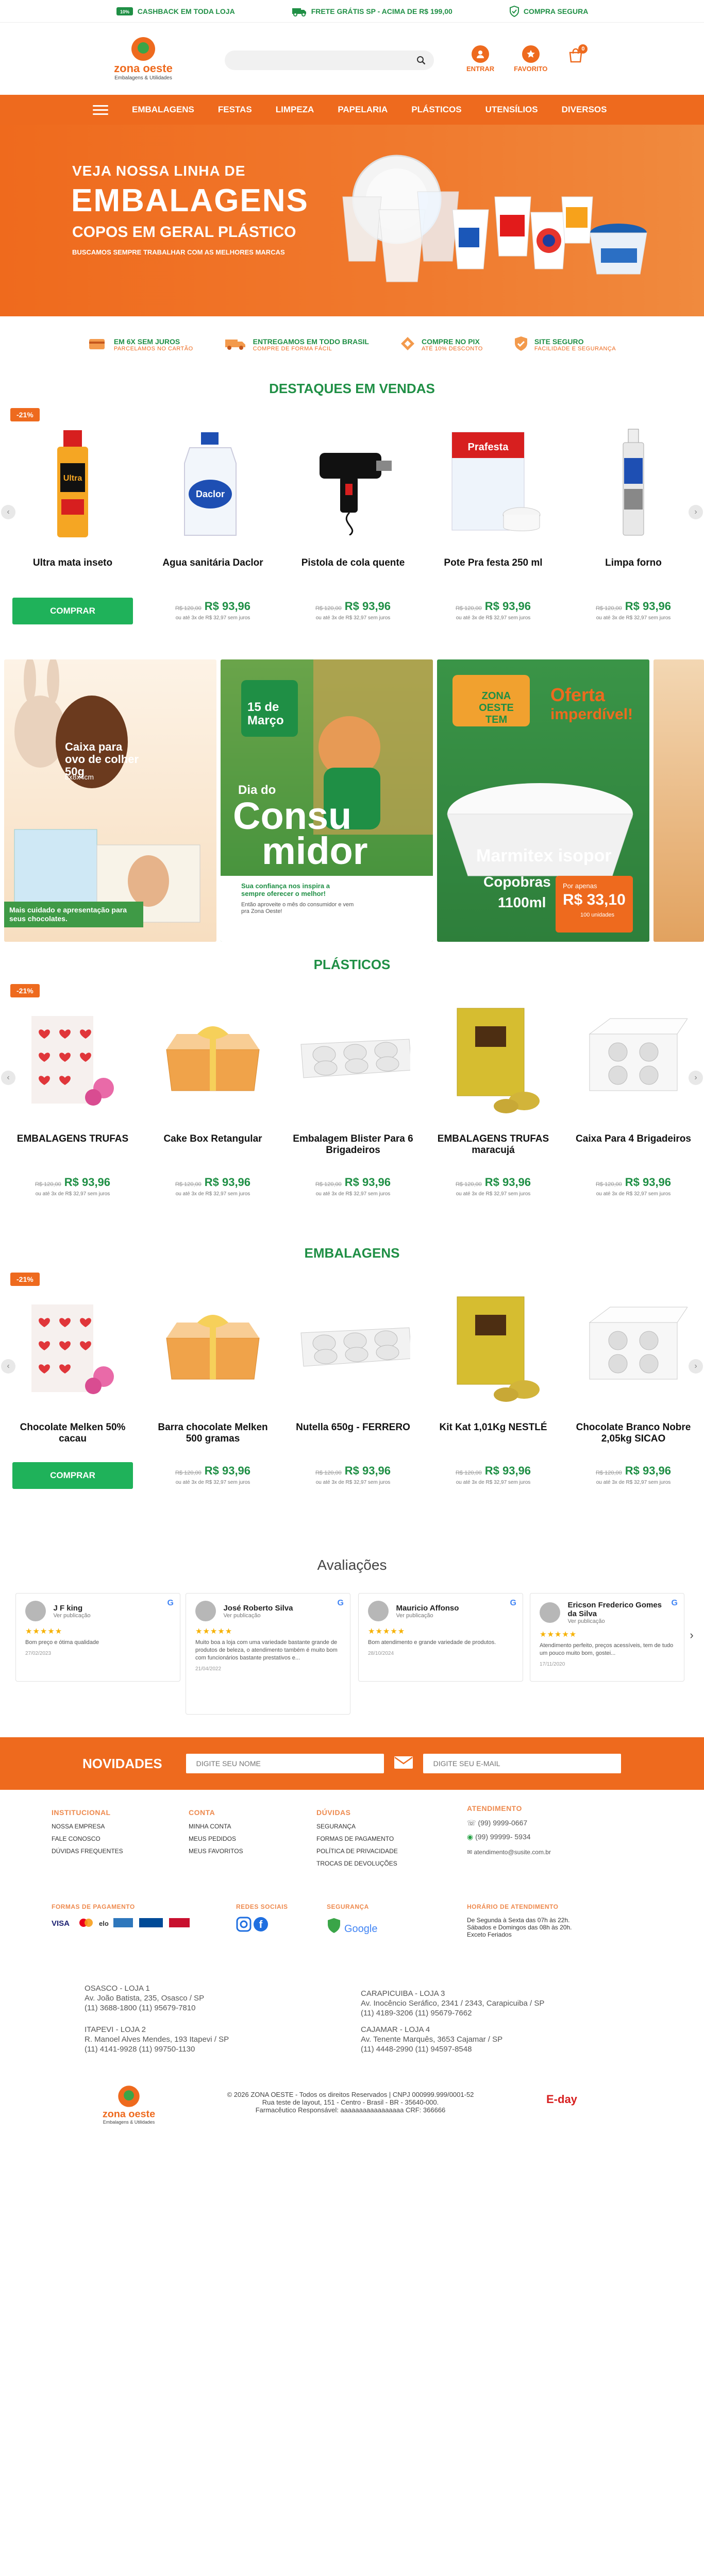 The image size is (704, 2576). What do you see at coordinates (88, 1826) in the screenshot?
I see `footer-link: NOSSA EMPRESA` at bounding box center [88, 1826].